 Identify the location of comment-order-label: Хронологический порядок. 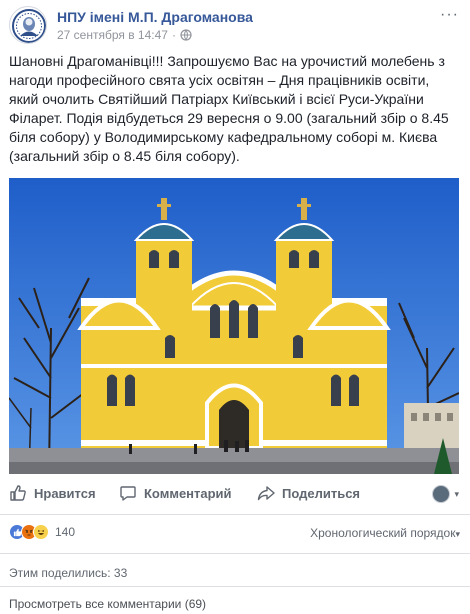
(383, 533).